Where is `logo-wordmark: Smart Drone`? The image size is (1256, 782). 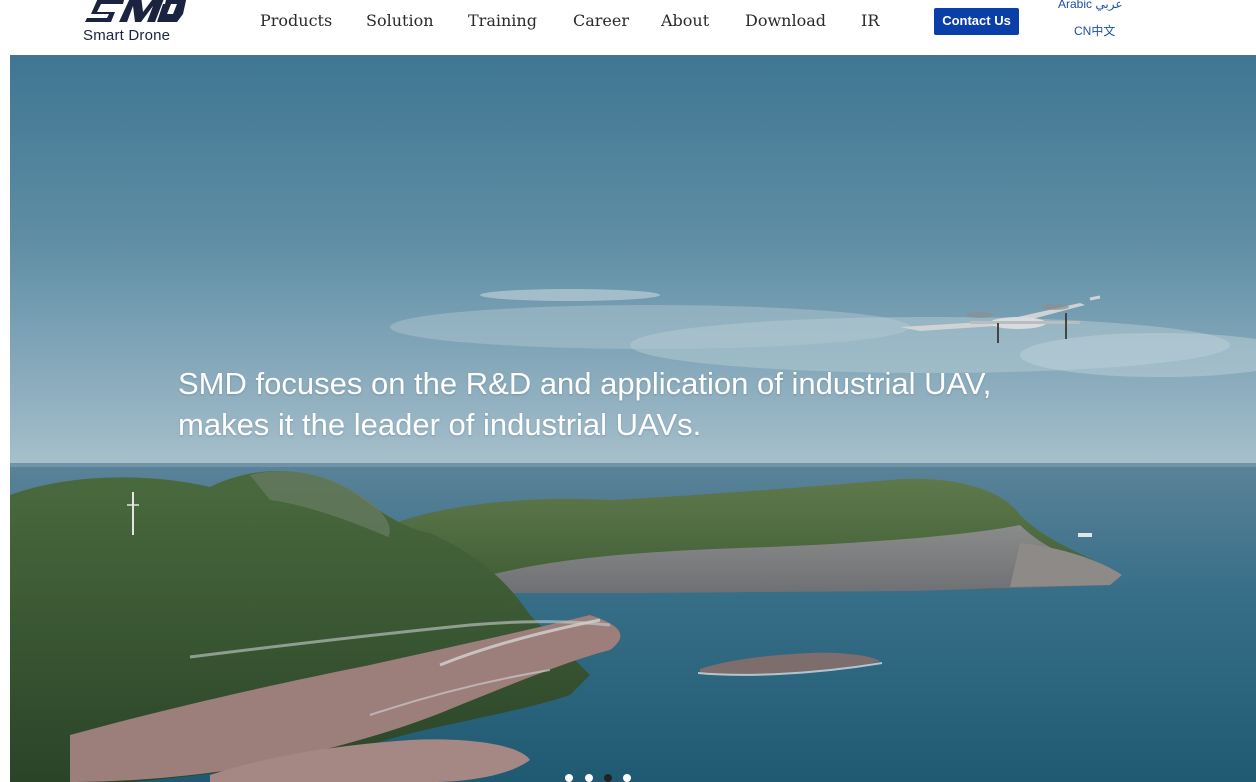
logo-wordmark: Smart Drone is located at coordinates (127, 35).